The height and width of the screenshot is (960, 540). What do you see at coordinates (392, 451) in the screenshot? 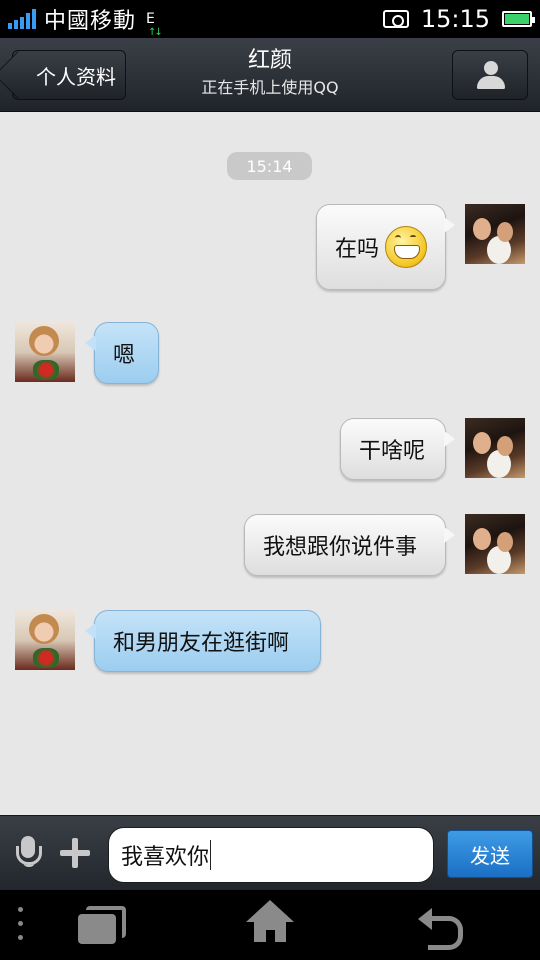
I see `message-text: 干啥呢` at bounding box center [392, 451].